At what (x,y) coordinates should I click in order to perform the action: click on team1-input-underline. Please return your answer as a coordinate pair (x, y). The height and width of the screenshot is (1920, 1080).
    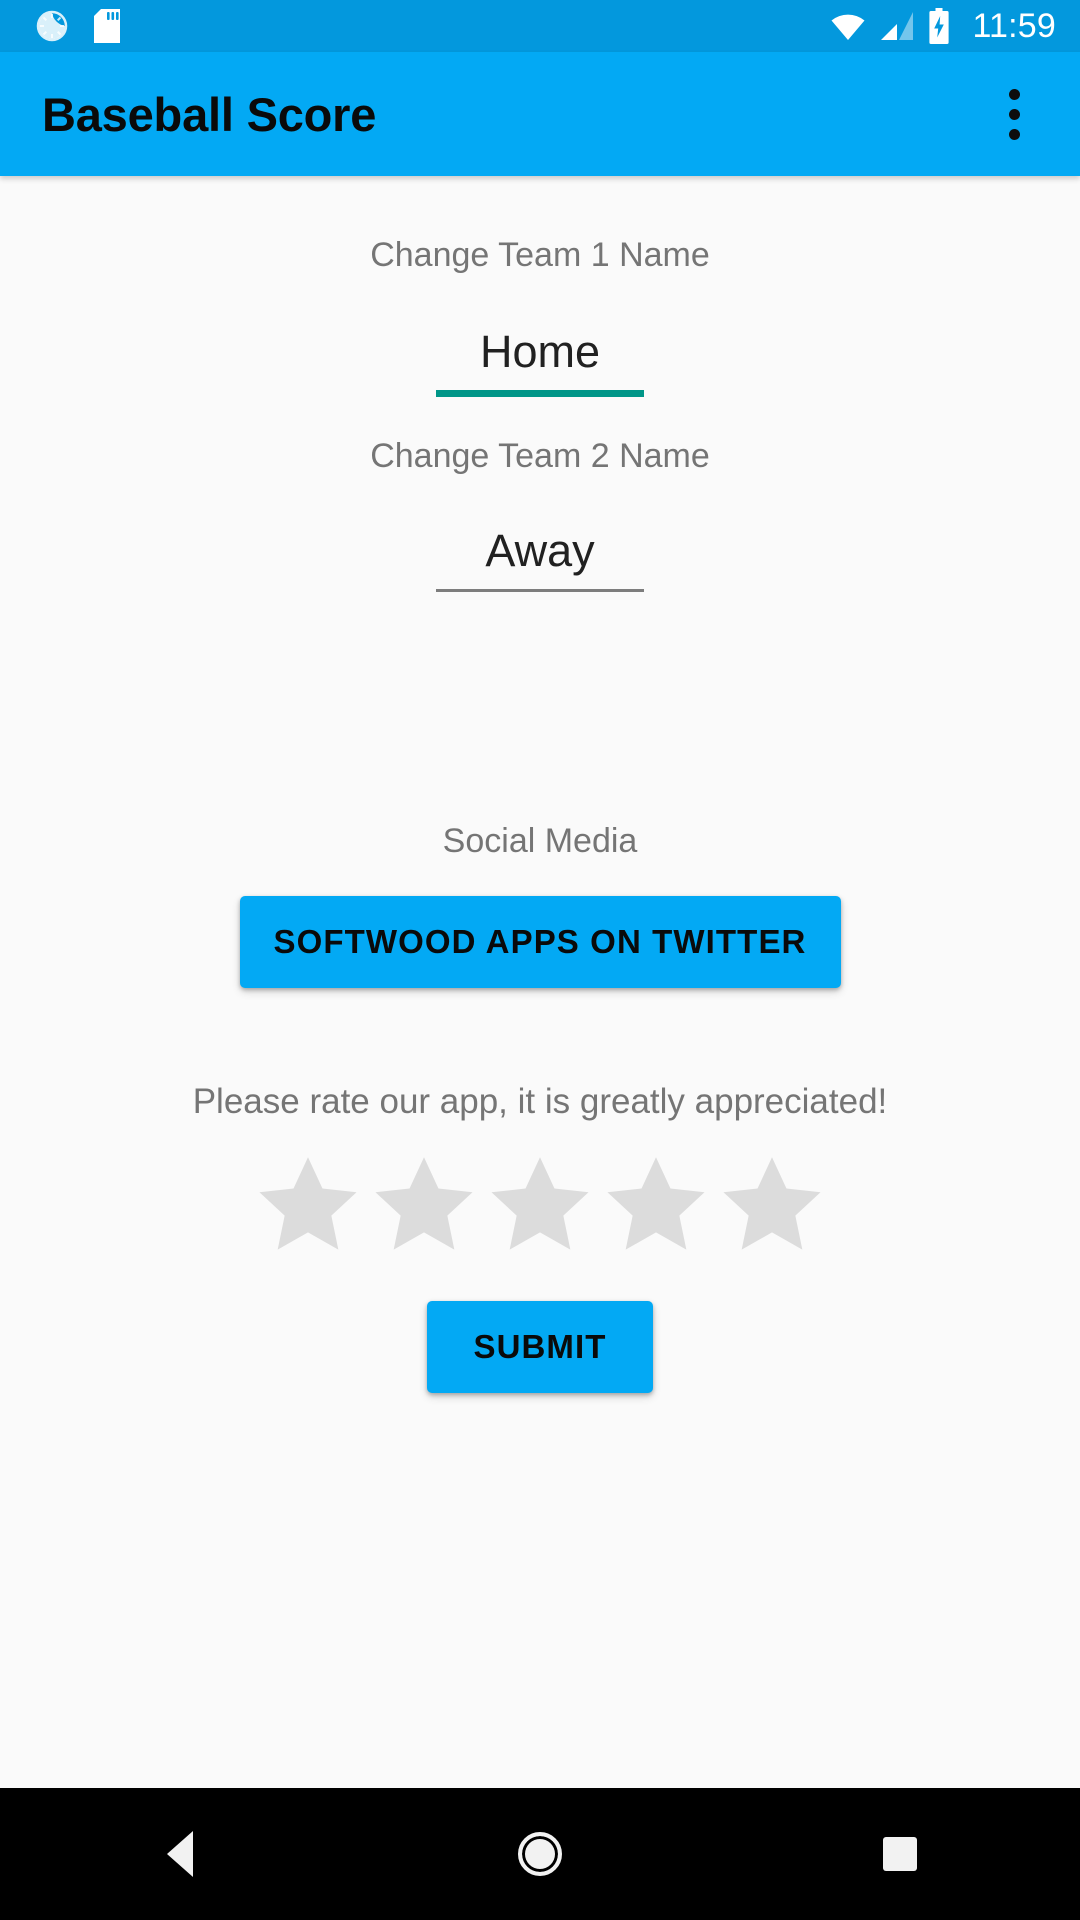
    Looking at the image, I should click on (540, 393).